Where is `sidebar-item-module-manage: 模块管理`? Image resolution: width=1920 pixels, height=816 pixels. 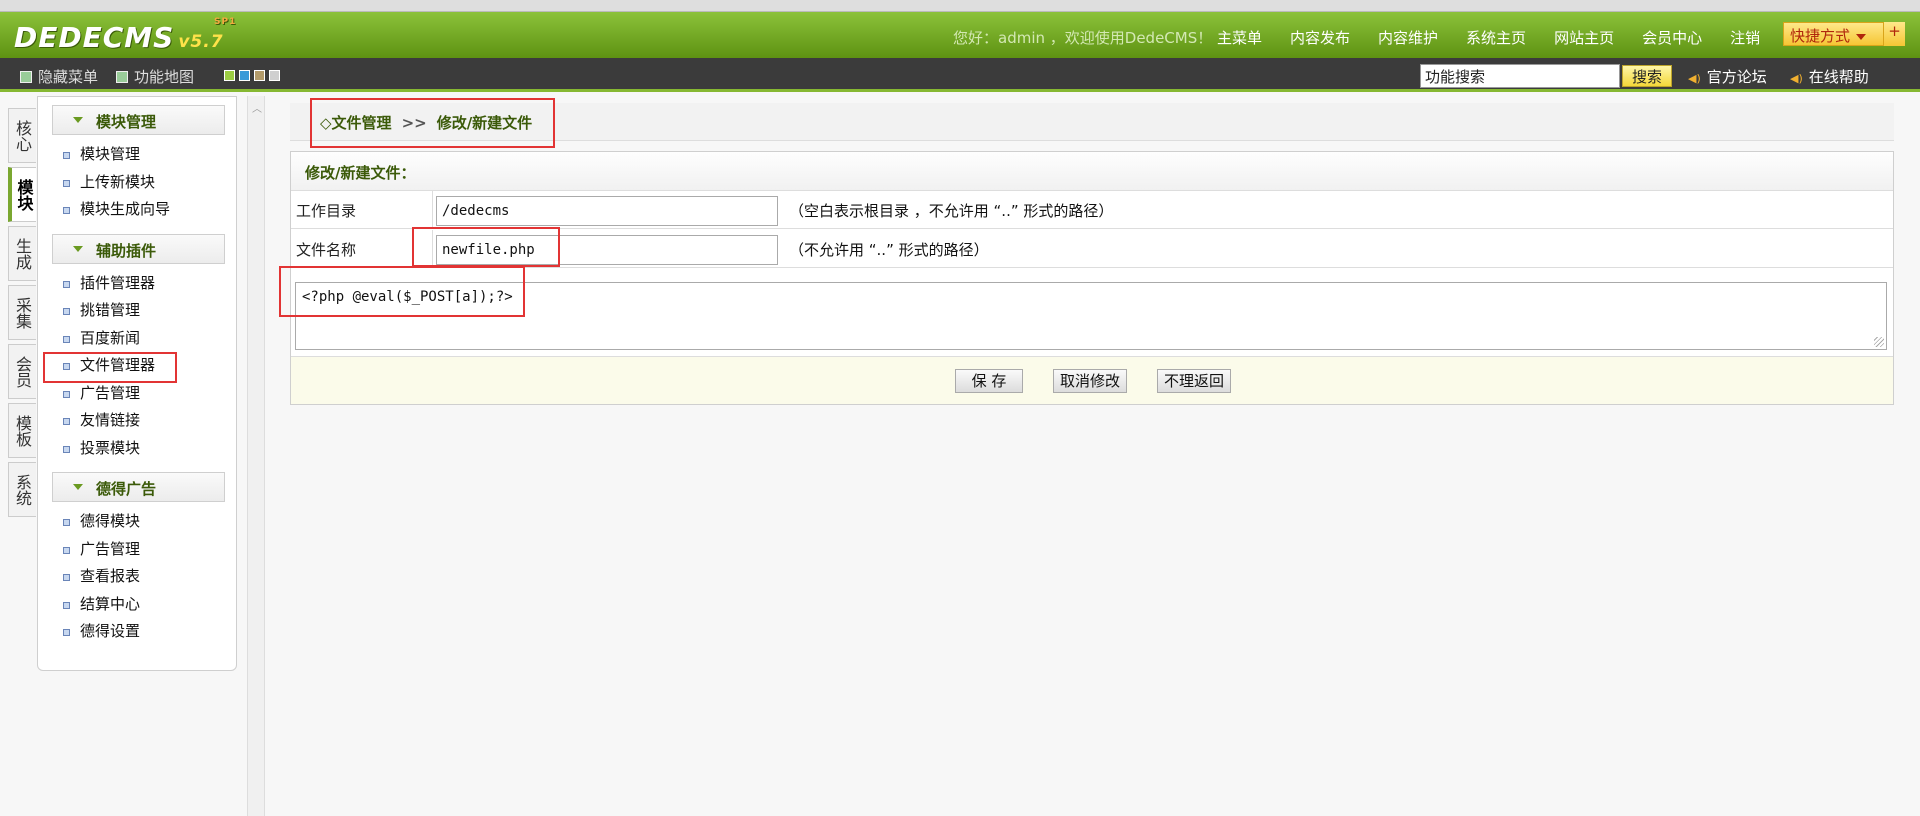
sidebar-item-module-manage: 模块管理 is located at coordinates (137, 155).